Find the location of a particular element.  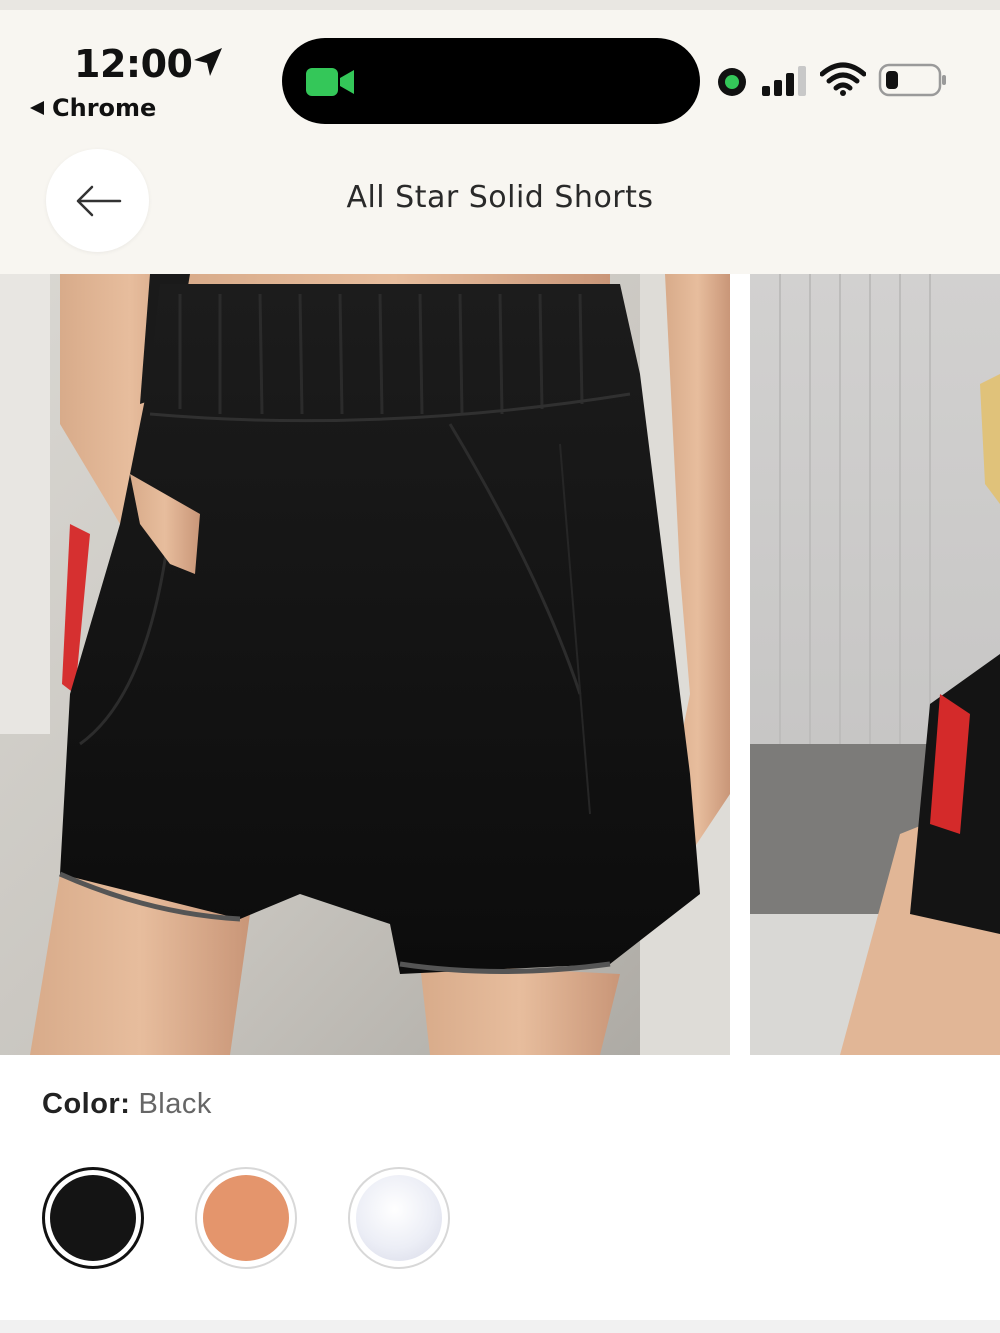

color-swatch-black is located at coordinates (93, 1218).